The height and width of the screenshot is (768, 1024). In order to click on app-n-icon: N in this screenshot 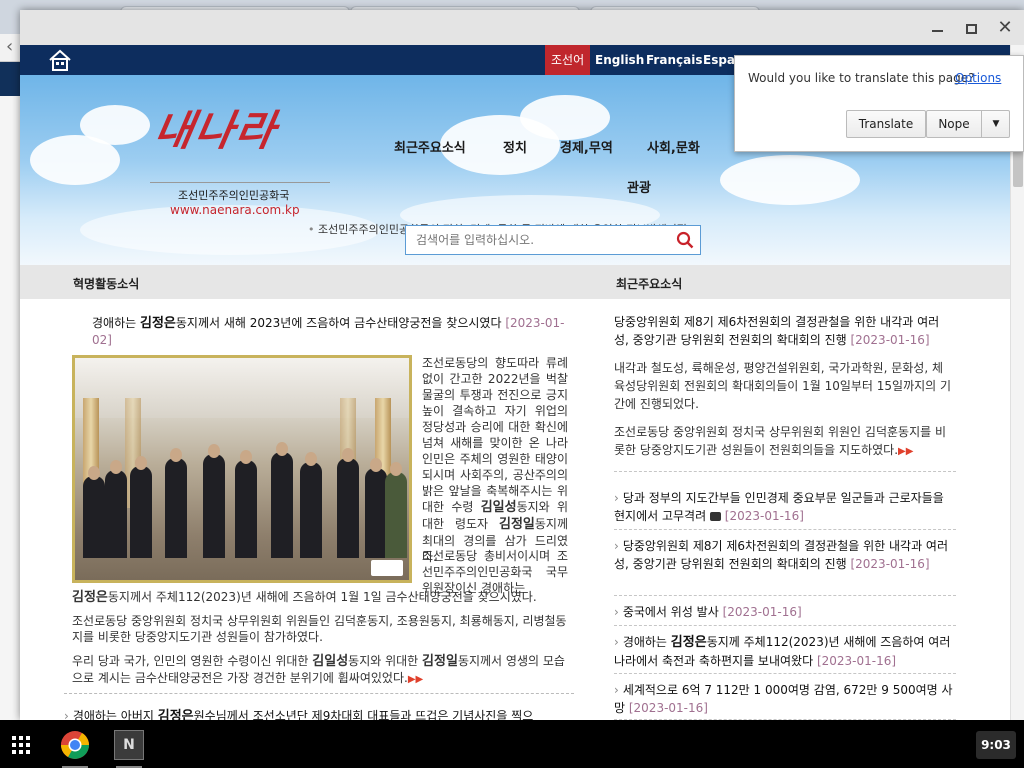, I will do `click(129, 745)`.